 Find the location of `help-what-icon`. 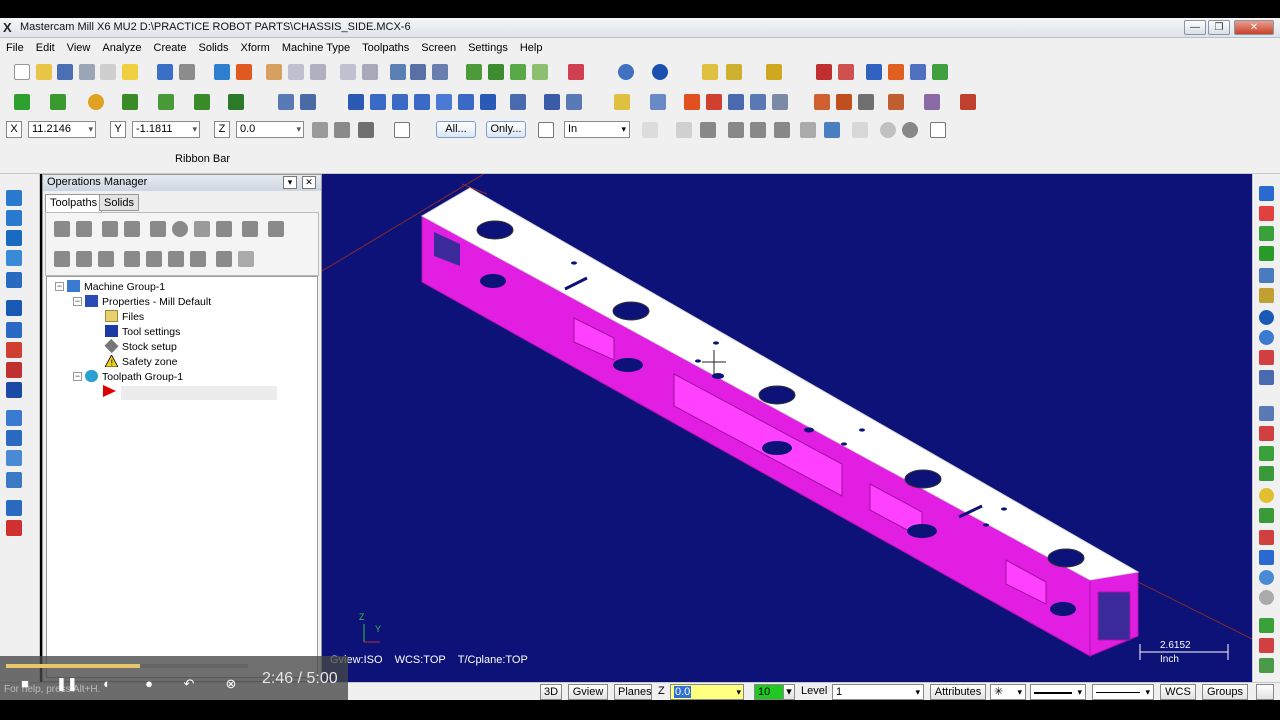

help-what-icon is located at coordinates (824, 72).